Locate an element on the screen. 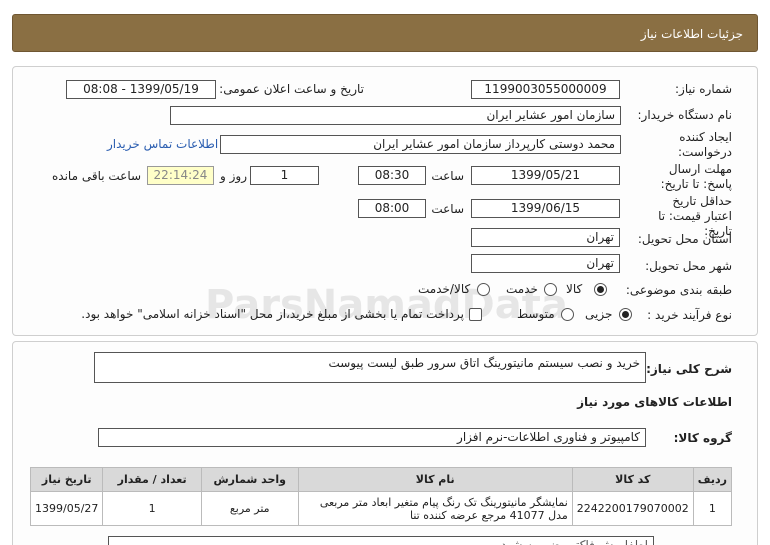 This screenshot has width=770, height=545. province-field: تهران is located at coordinates (545, 237).